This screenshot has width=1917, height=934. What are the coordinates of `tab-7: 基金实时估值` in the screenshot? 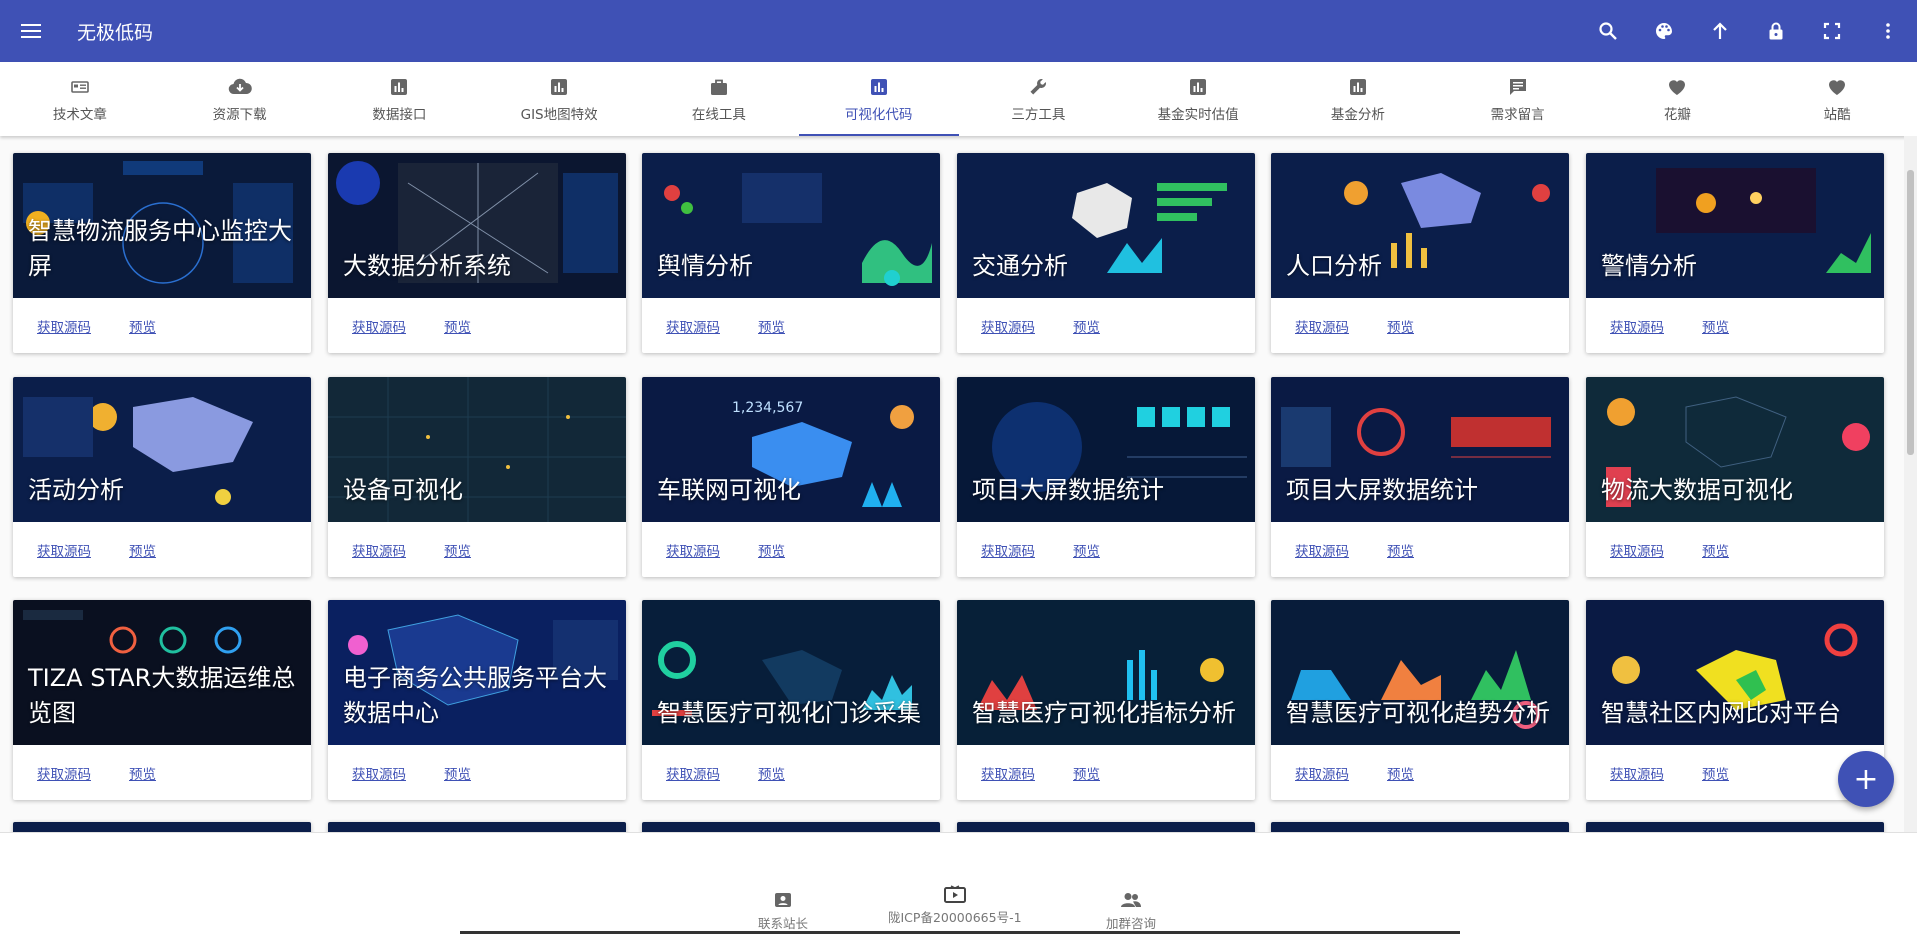 It's located at (1198, 99).